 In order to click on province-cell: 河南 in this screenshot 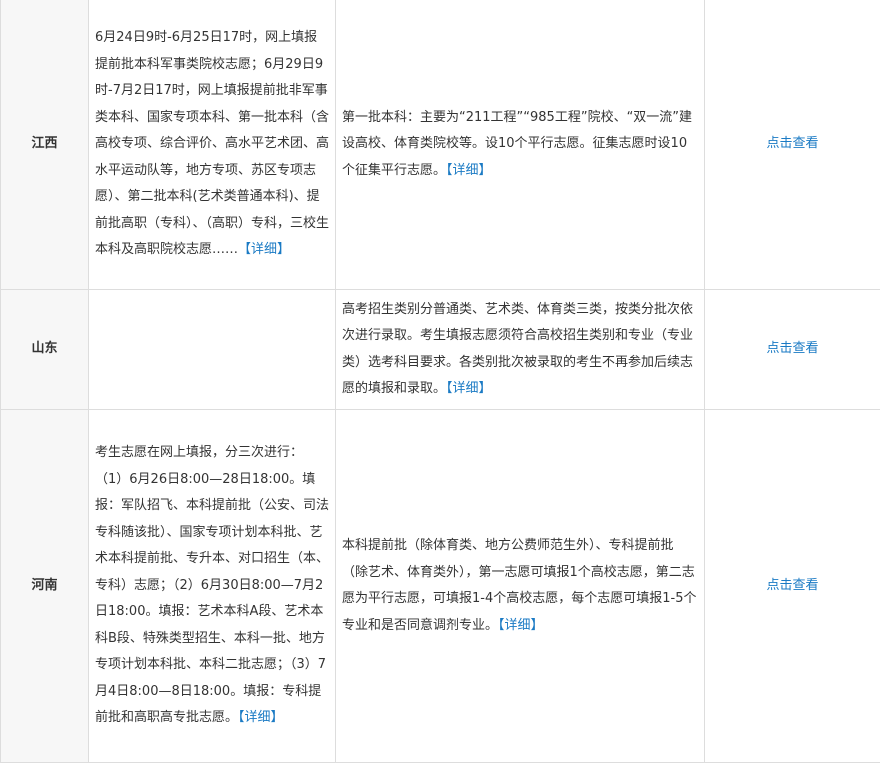, I will do `click(45, 586)`.